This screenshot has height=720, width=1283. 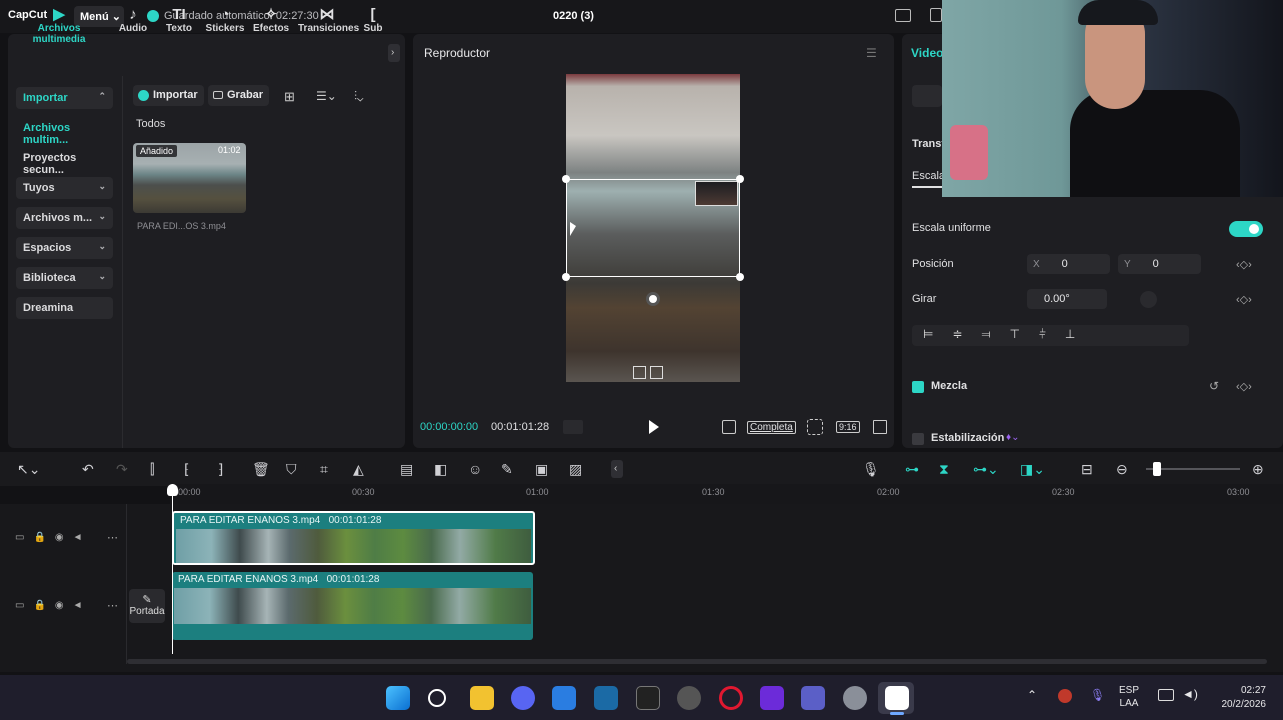 I want to click on timeline-scrollbar, so click(x=697, y=661).